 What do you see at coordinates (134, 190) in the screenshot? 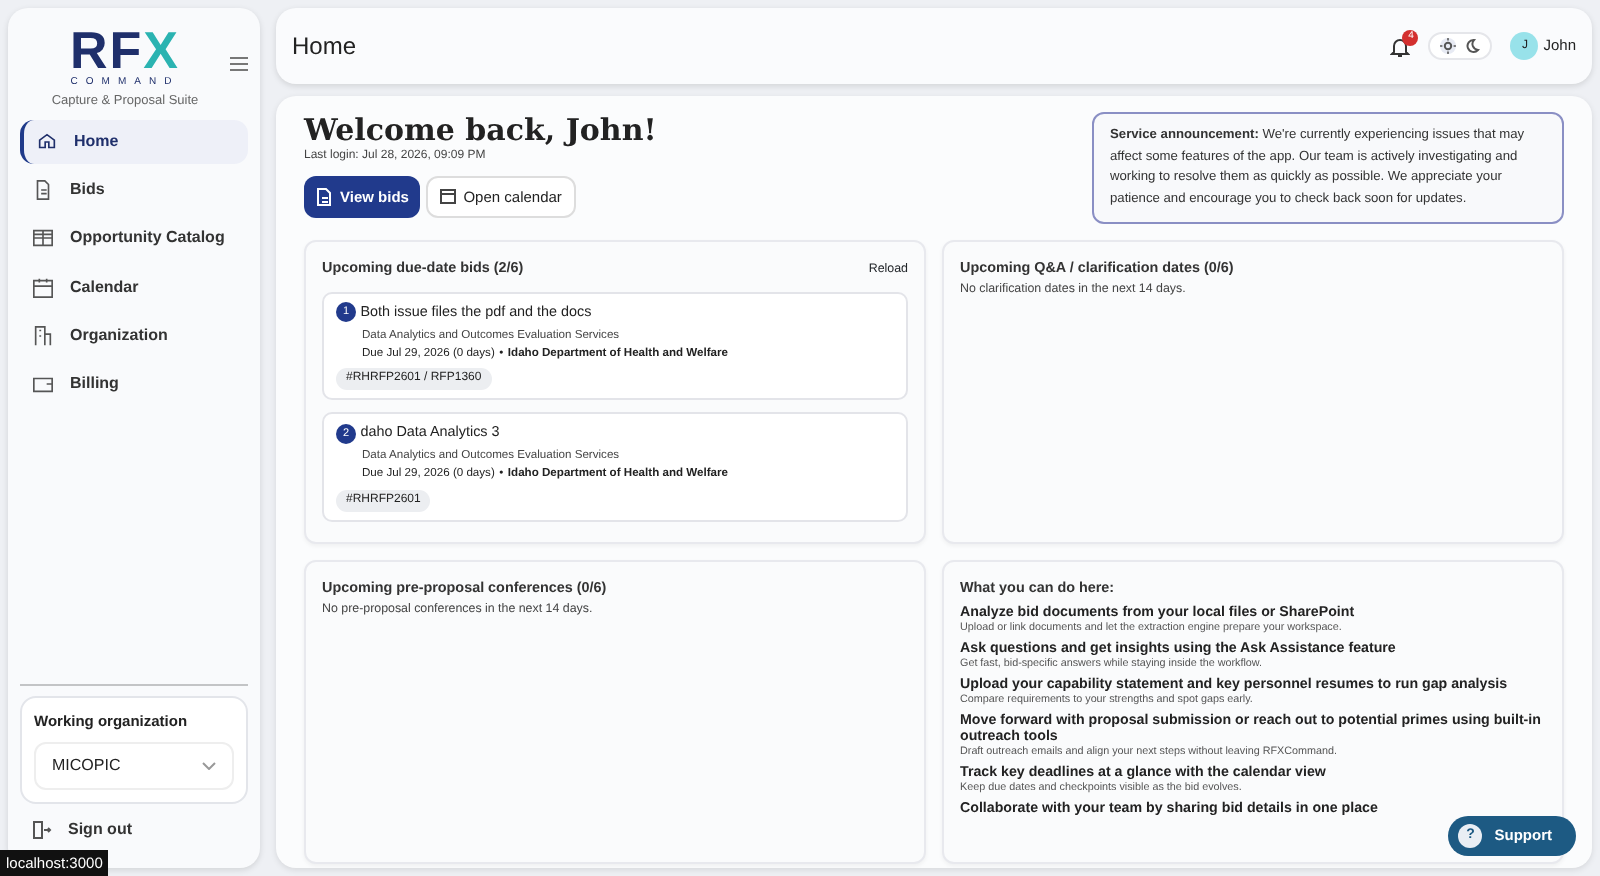
I see `nav-item: Bids` at bounding box center [134, 190].